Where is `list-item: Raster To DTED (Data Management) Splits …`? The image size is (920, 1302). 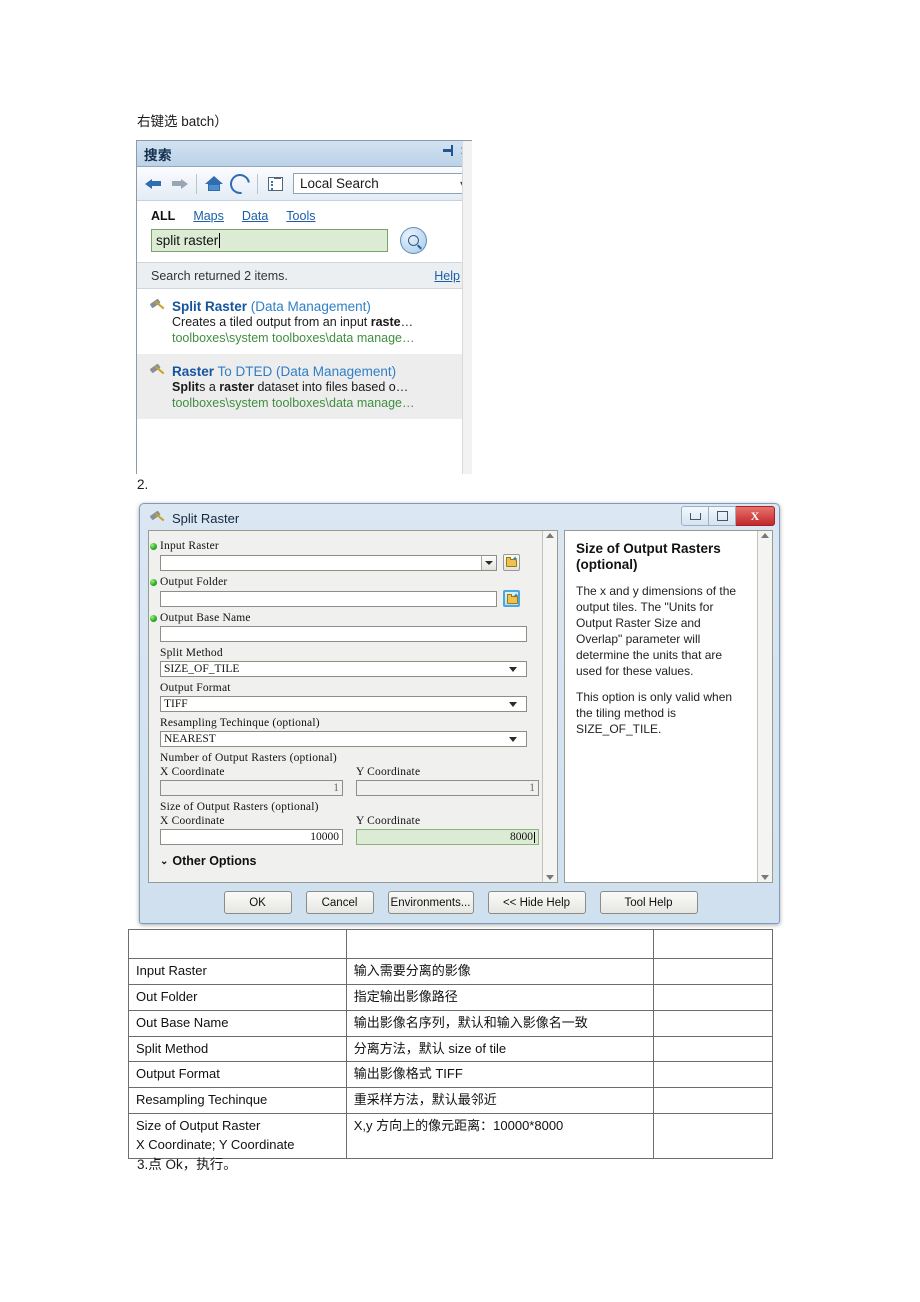
list-item: Raster To DTED (Data Management) Splits … is located at coordinates (304, 386).